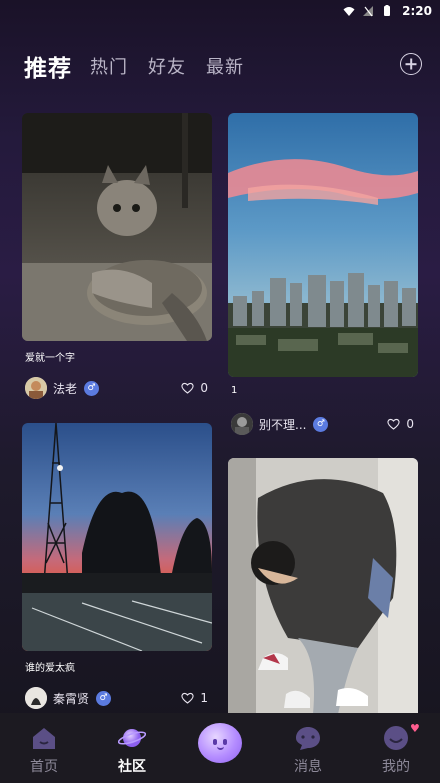 The width and height of the screenshot is (440, 783). I want to click on bottom-nav: 首页 社区 ♥ 消息 我的, so click(220, 748).